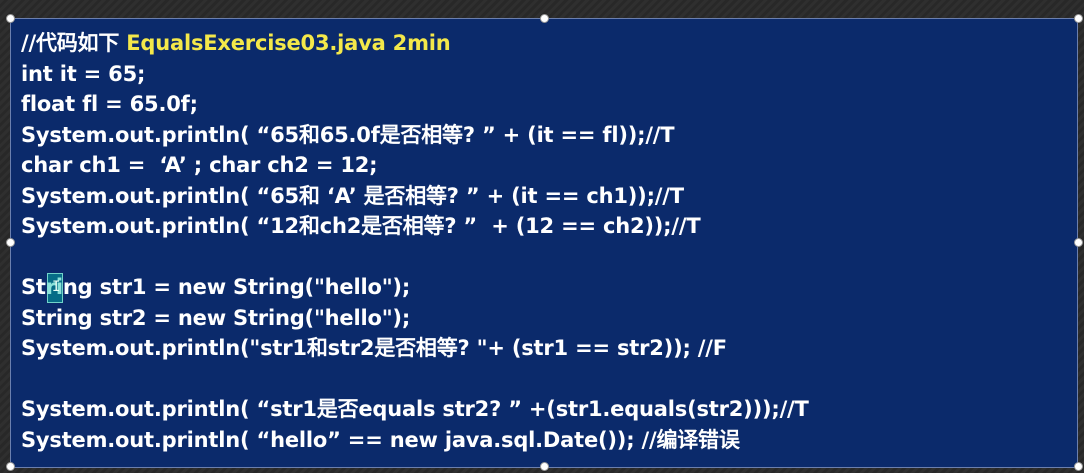  Describe the element at coordinates (10, 18) in the screenshot. I see `selection-handle-top-left-icon` at that location.